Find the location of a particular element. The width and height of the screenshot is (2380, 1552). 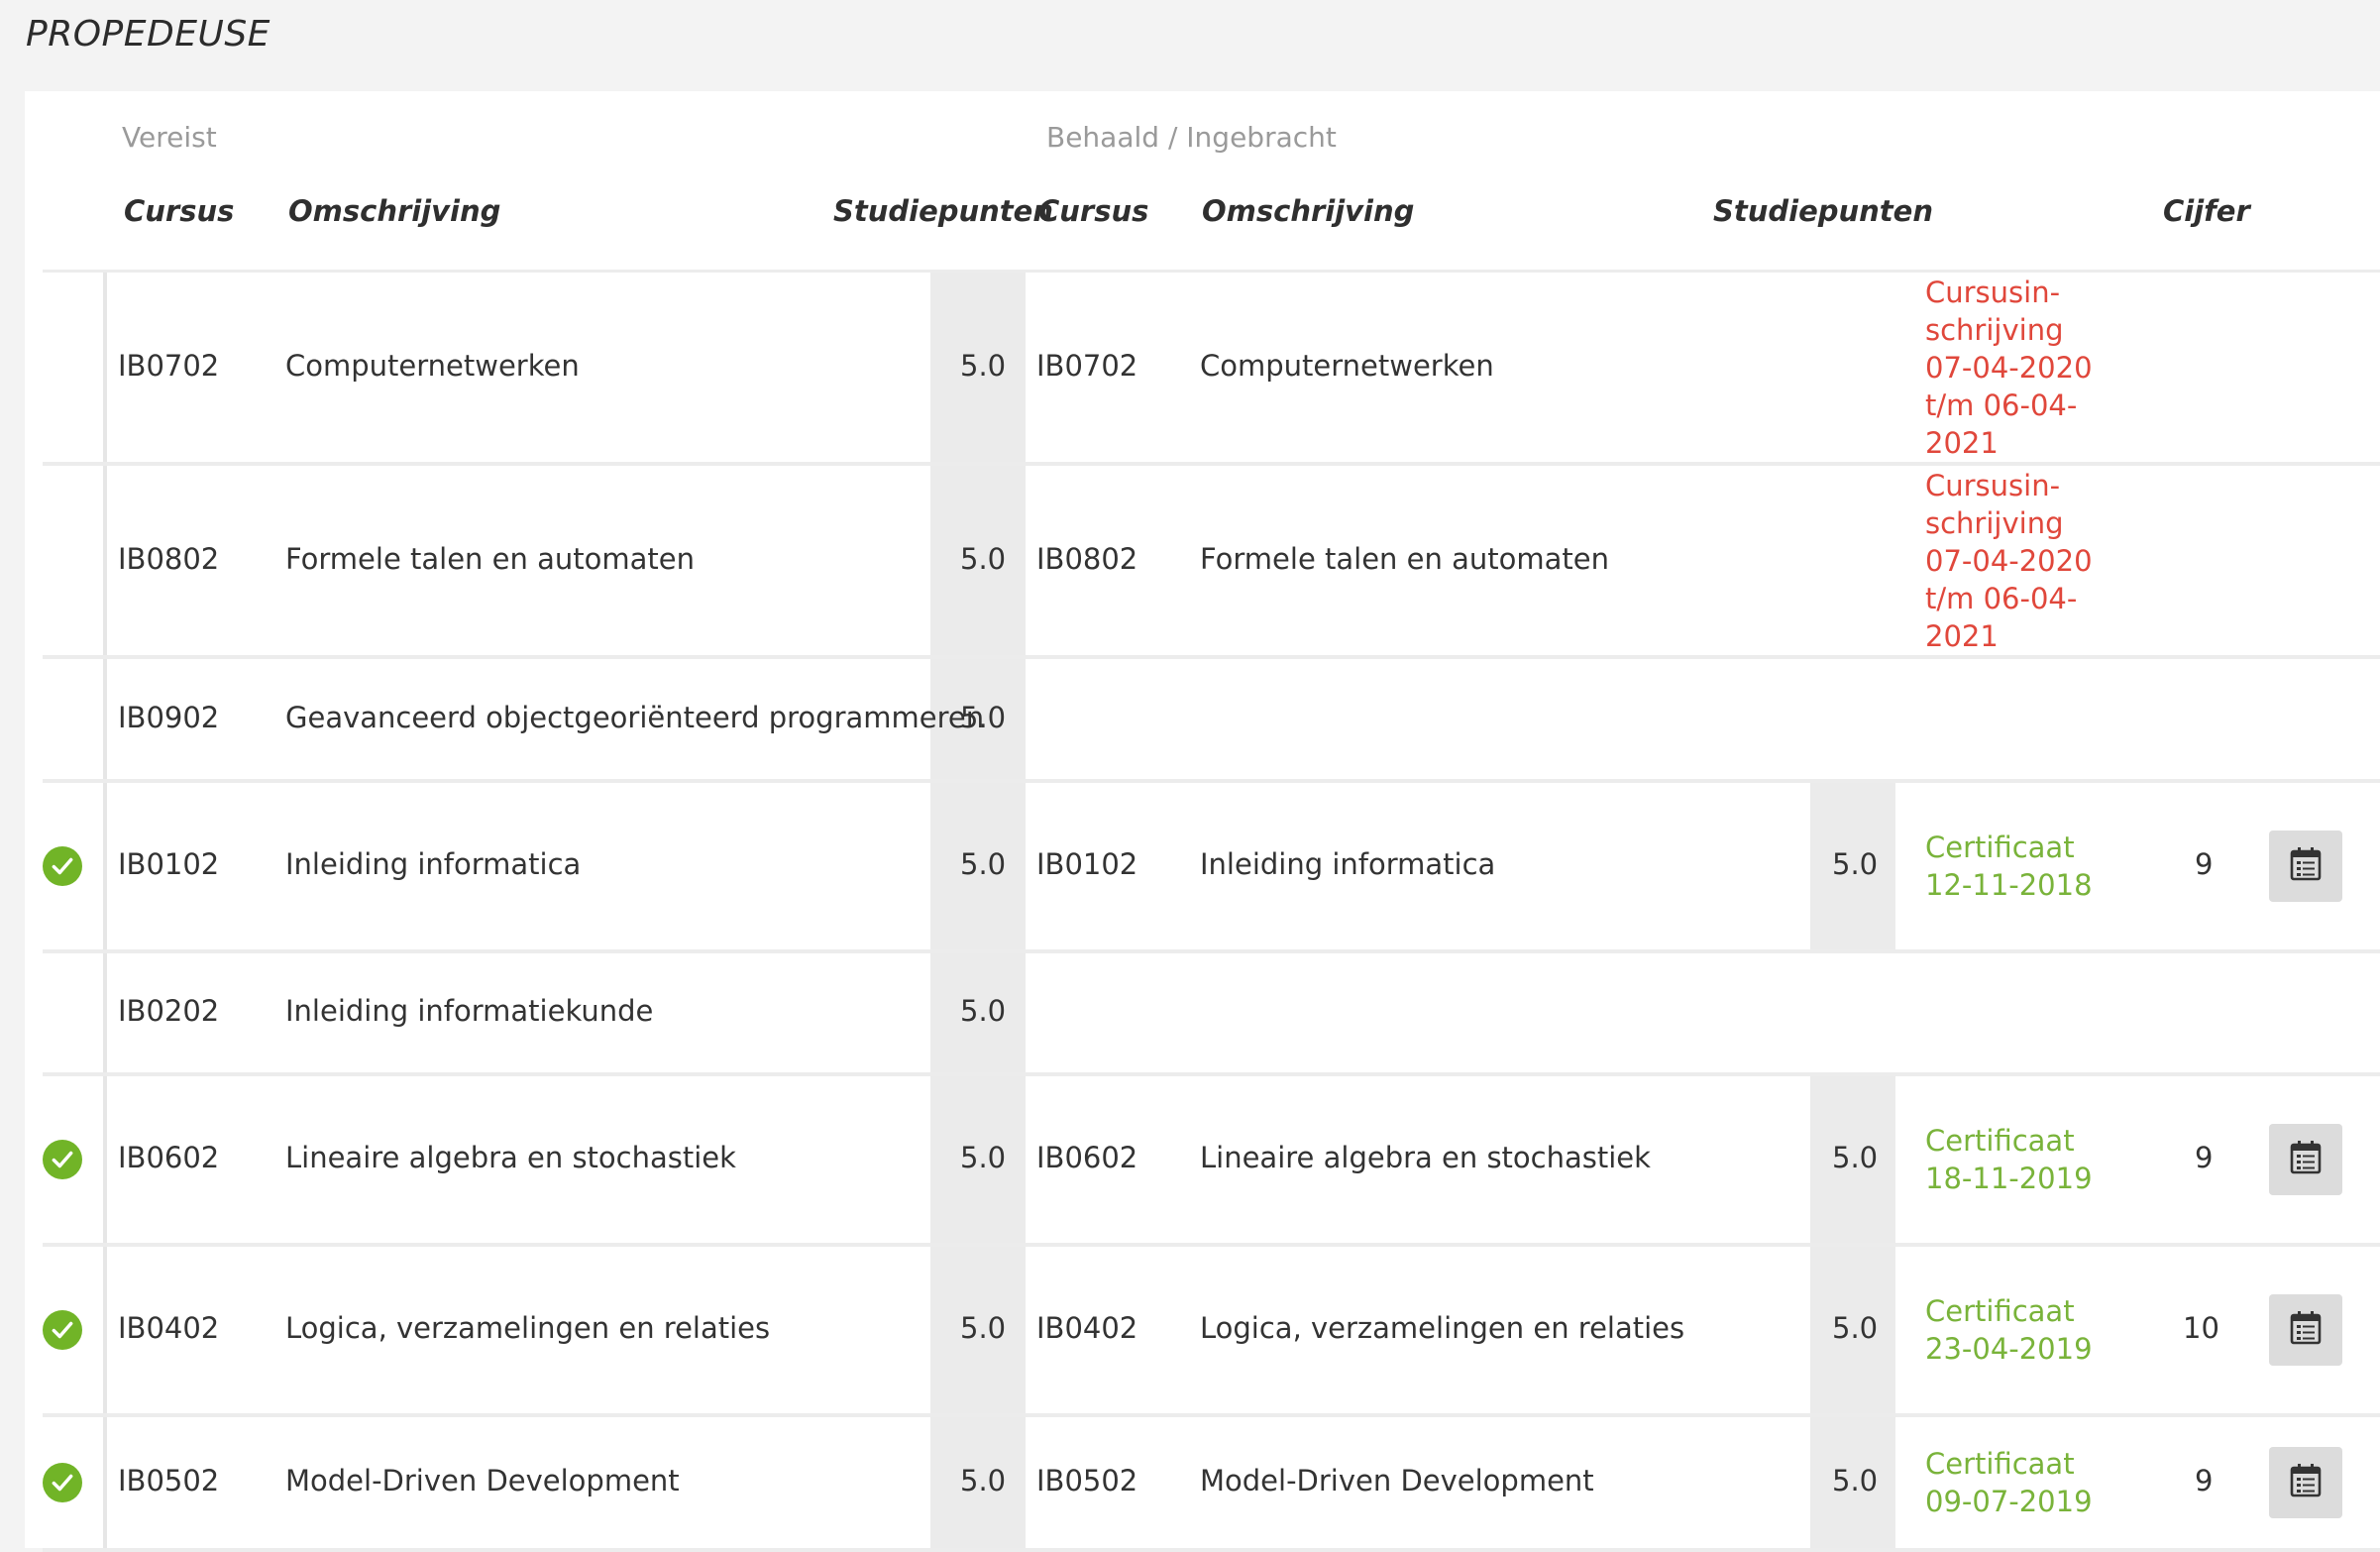

achieved-course-code: IB0502 is located at coordinates (1087, 1480).